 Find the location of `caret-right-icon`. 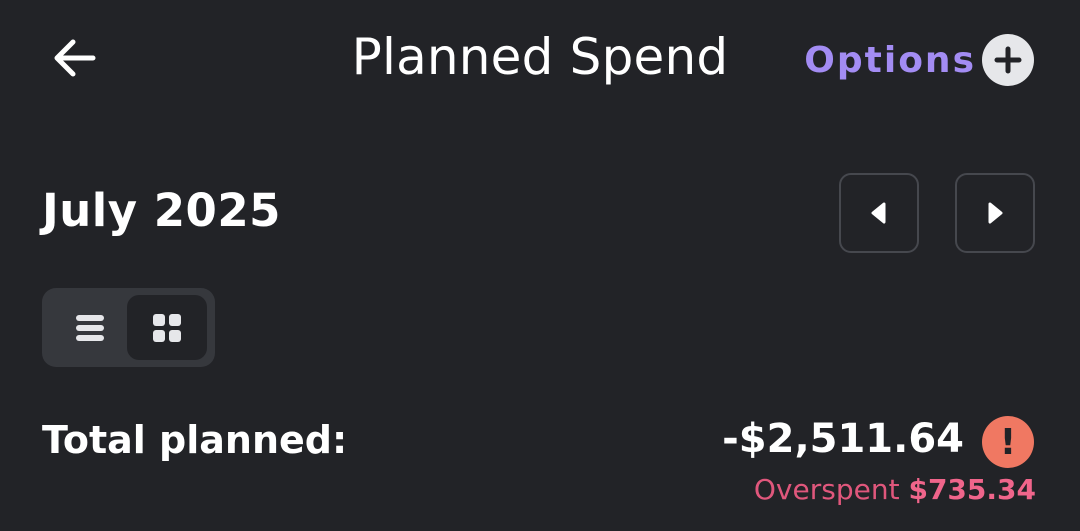

caret-right-icon is located at coordinates (995, 213).